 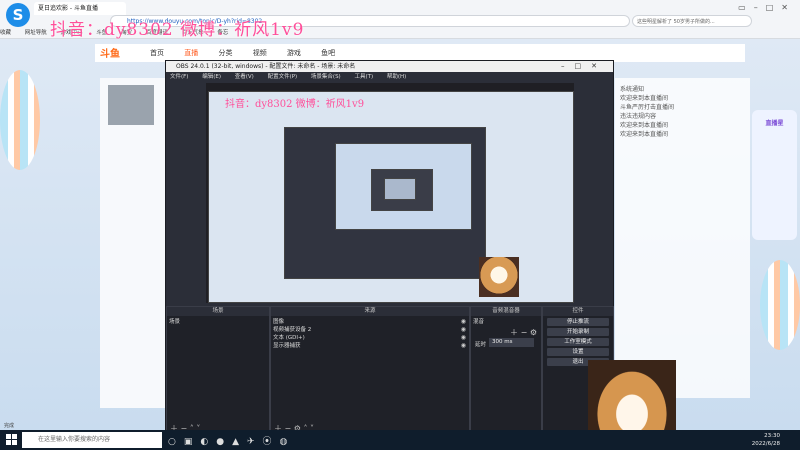 I want to click on left-column, so click(x=132, y=243).